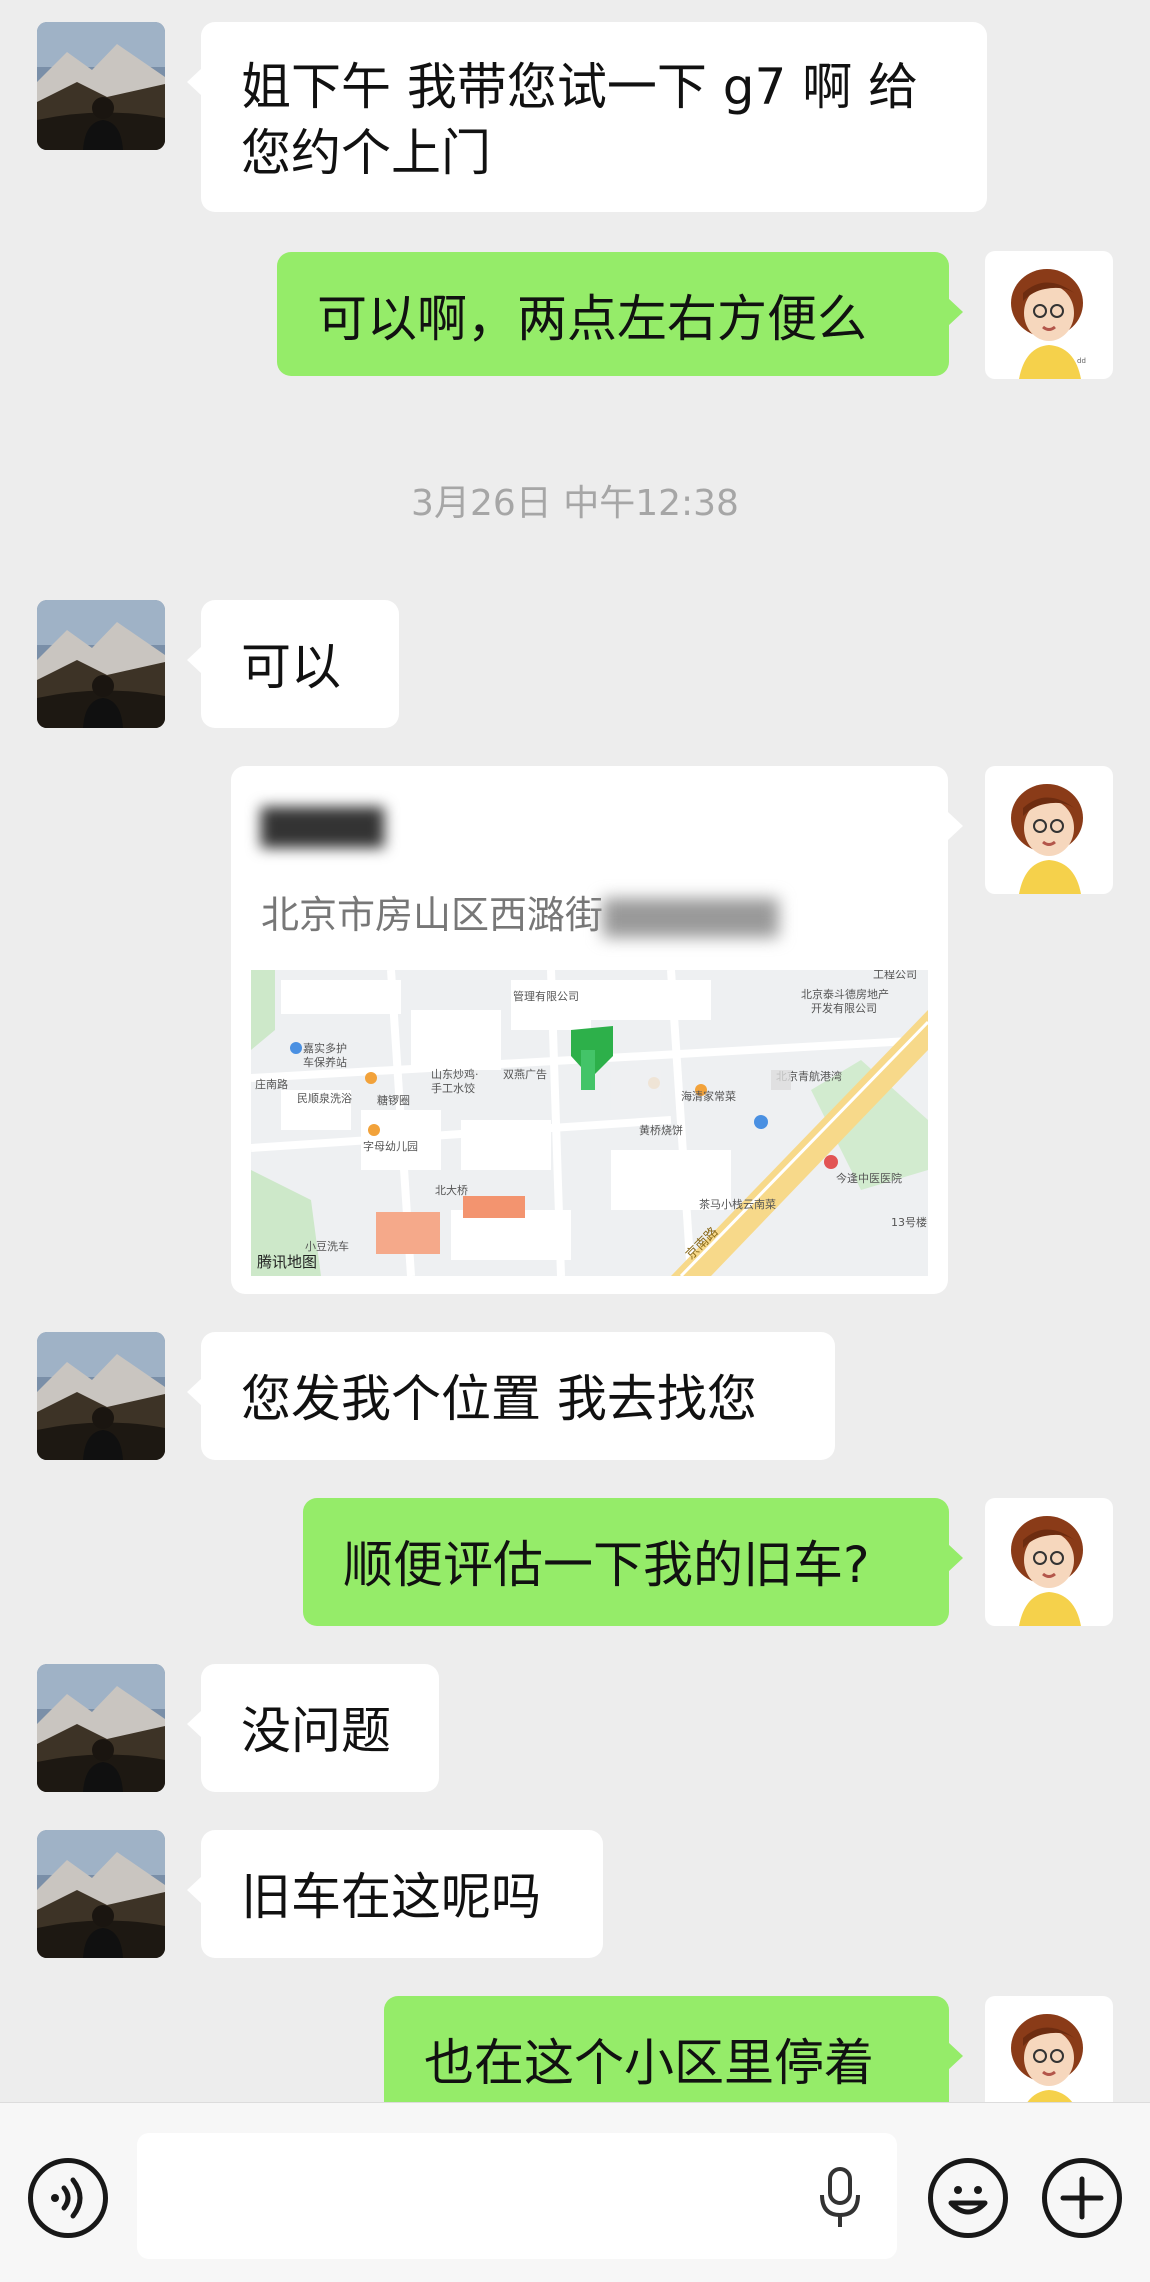  Describe the element at coordinates (844, 1008) in the screenshot. I see `svg-text: 开发有限公司` at that location.